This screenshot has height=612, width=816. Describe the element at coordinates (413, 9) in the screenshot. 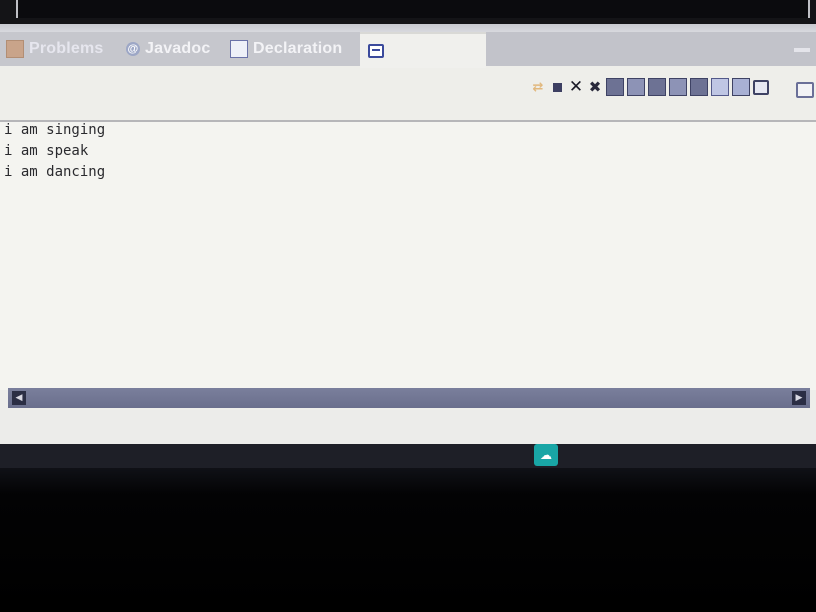

I see `editor-area-inner` at that location.